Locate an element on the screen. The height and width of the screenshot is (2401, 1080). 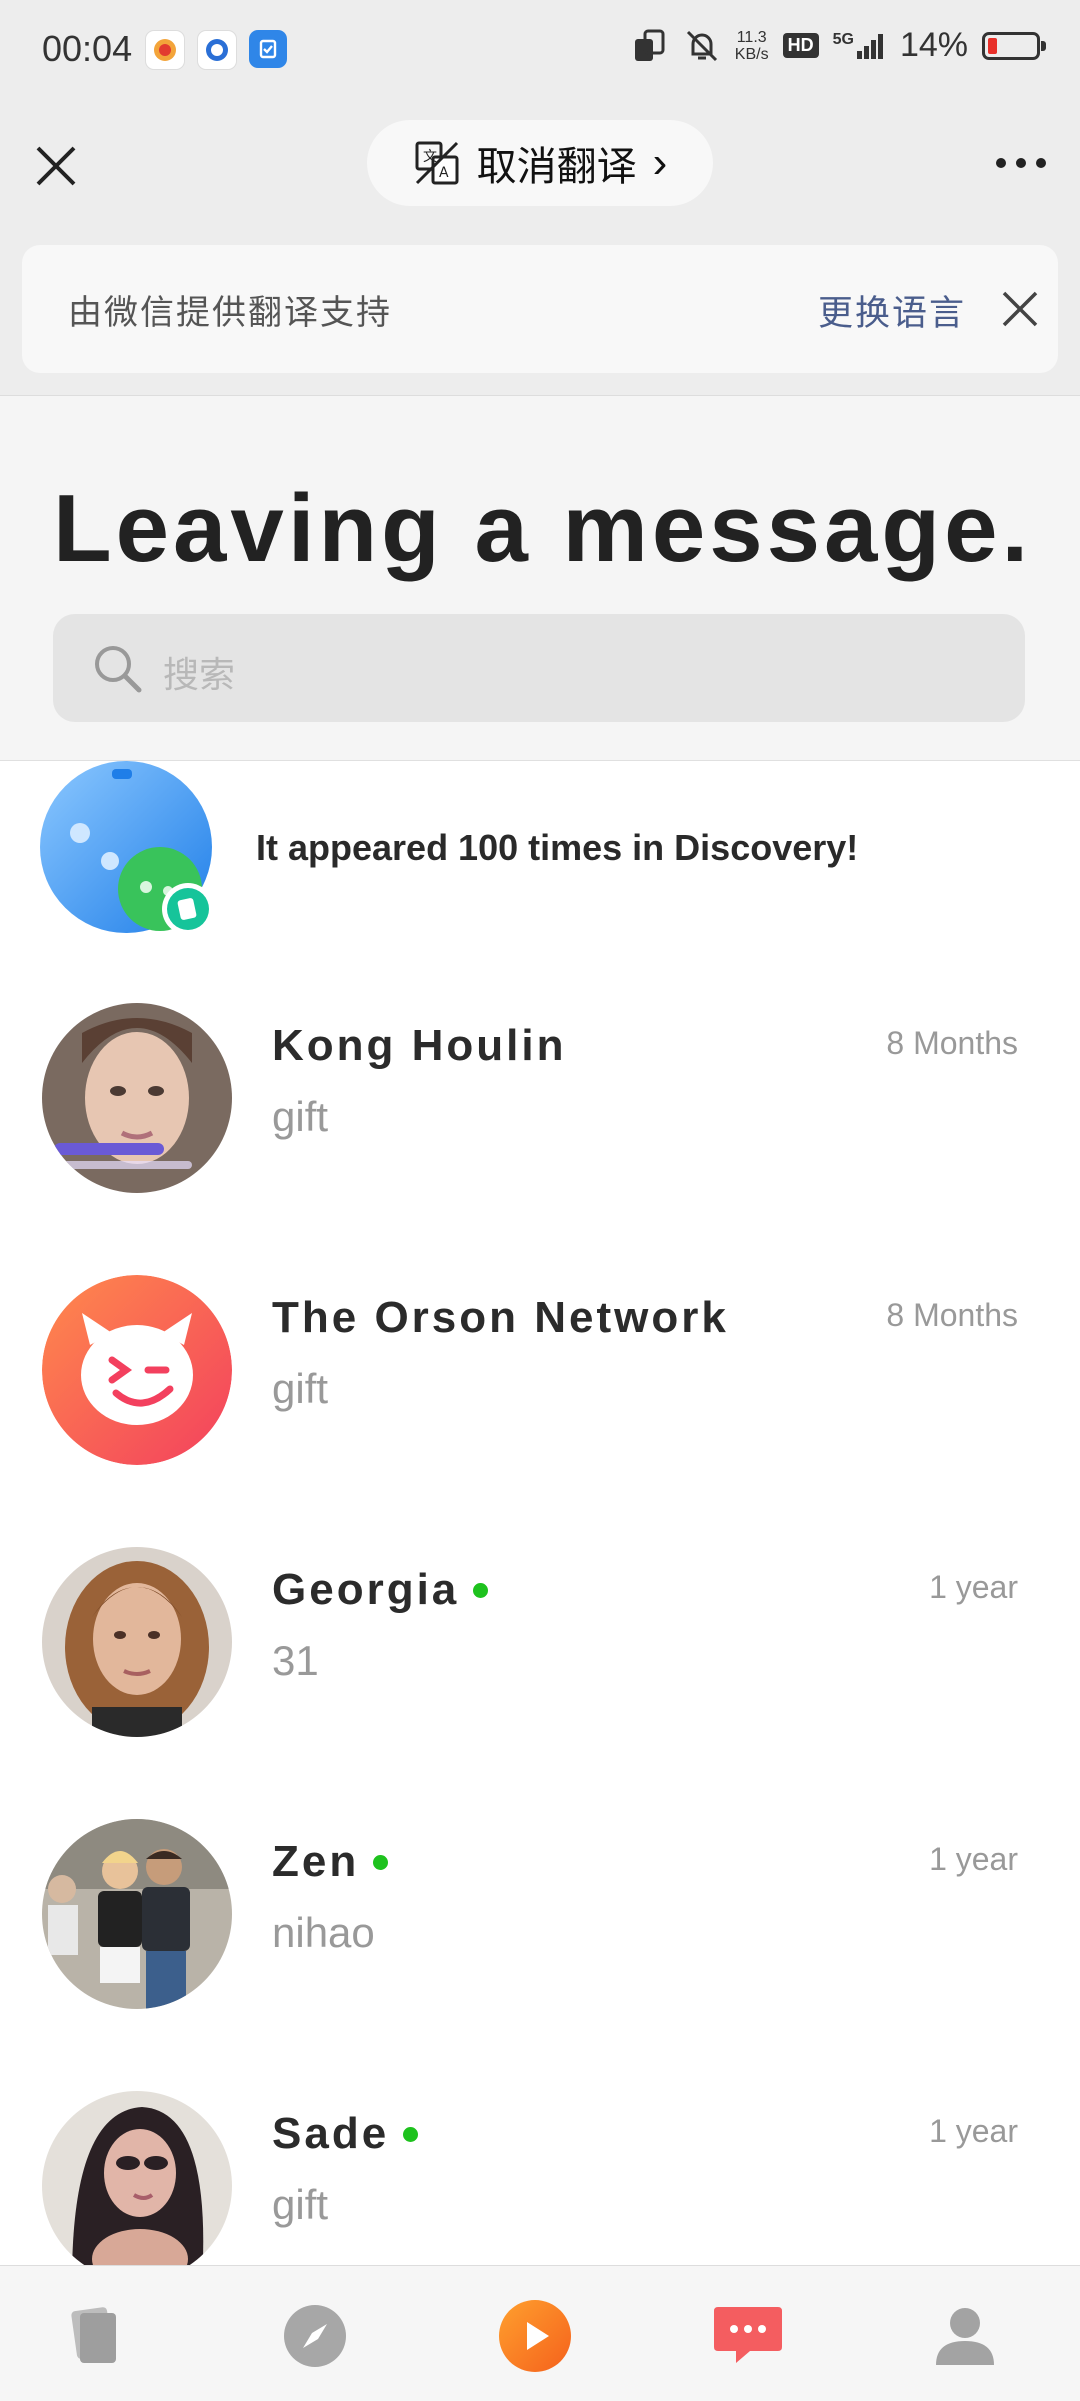
battery-icon is located at coordinates (1014, 45).